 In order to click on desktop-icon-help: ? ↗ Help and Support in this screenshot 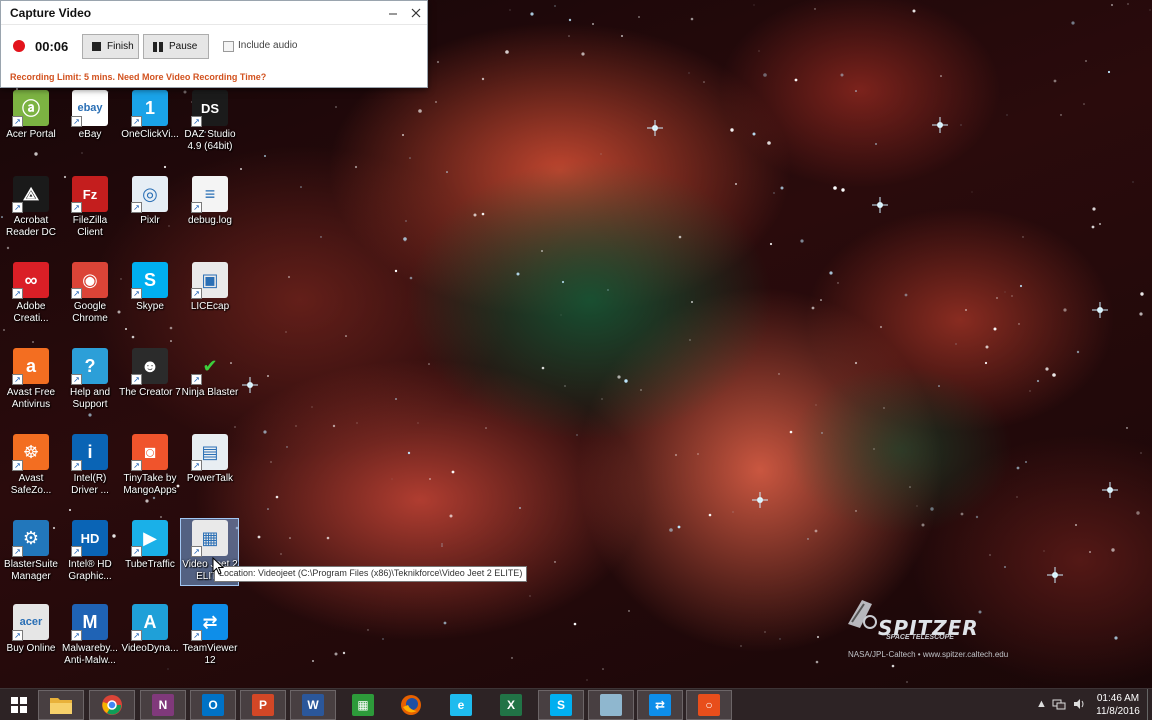, I will do `click(90, 379)`.